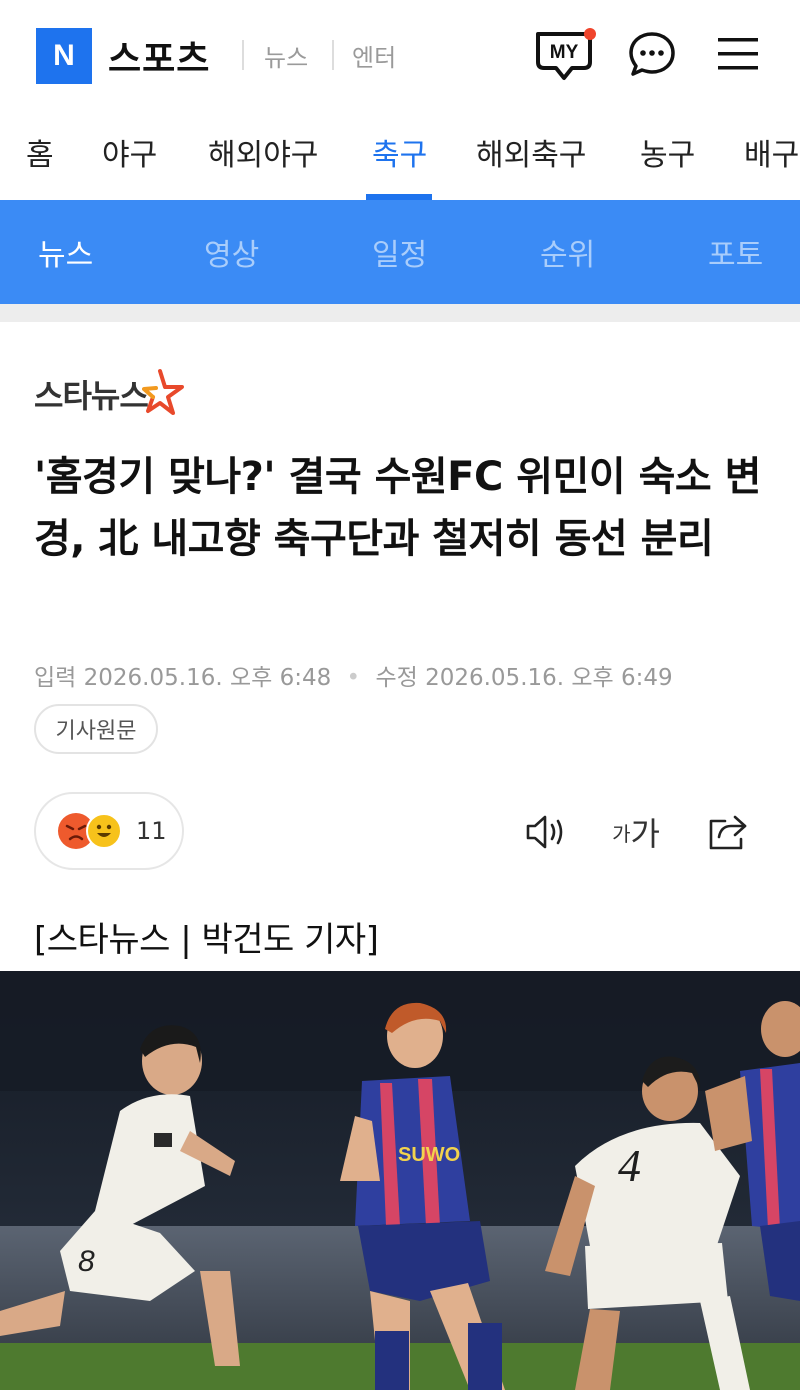  I want to click on subtab-video: 영상, so click(231, 252).